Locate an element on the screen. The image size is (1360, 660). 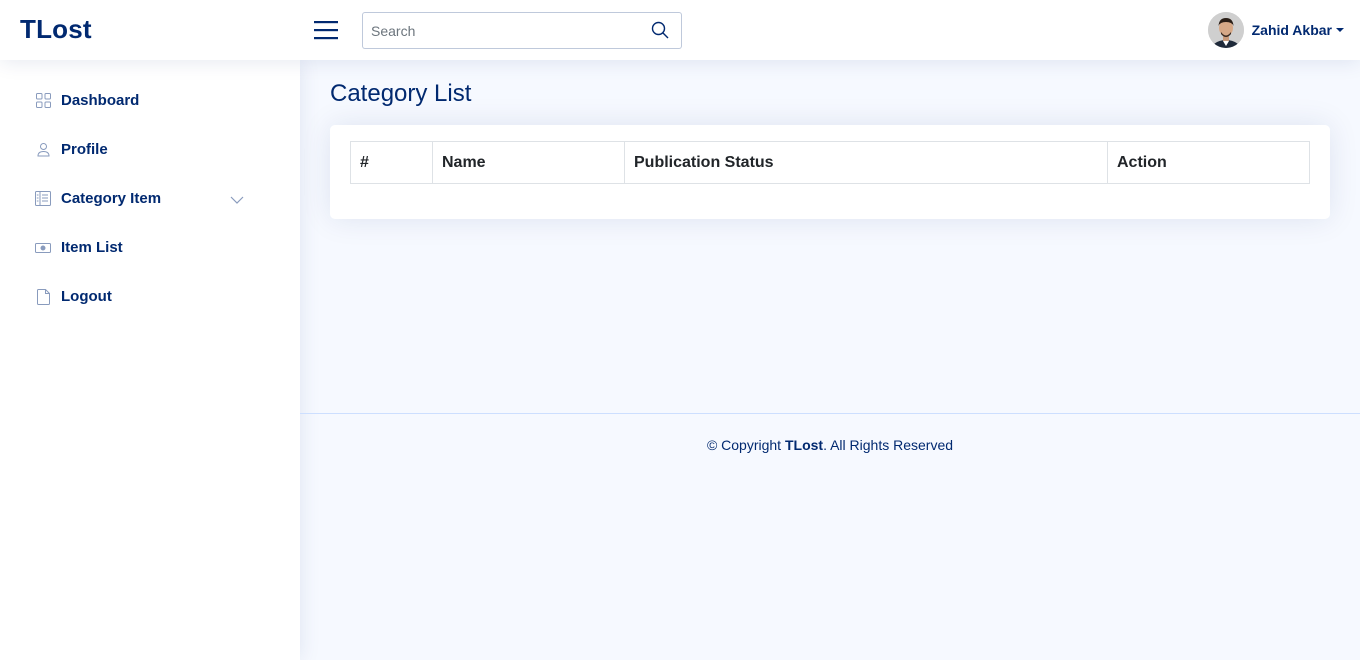
sidebar-toggle-button is located at coordinates (326, 30).